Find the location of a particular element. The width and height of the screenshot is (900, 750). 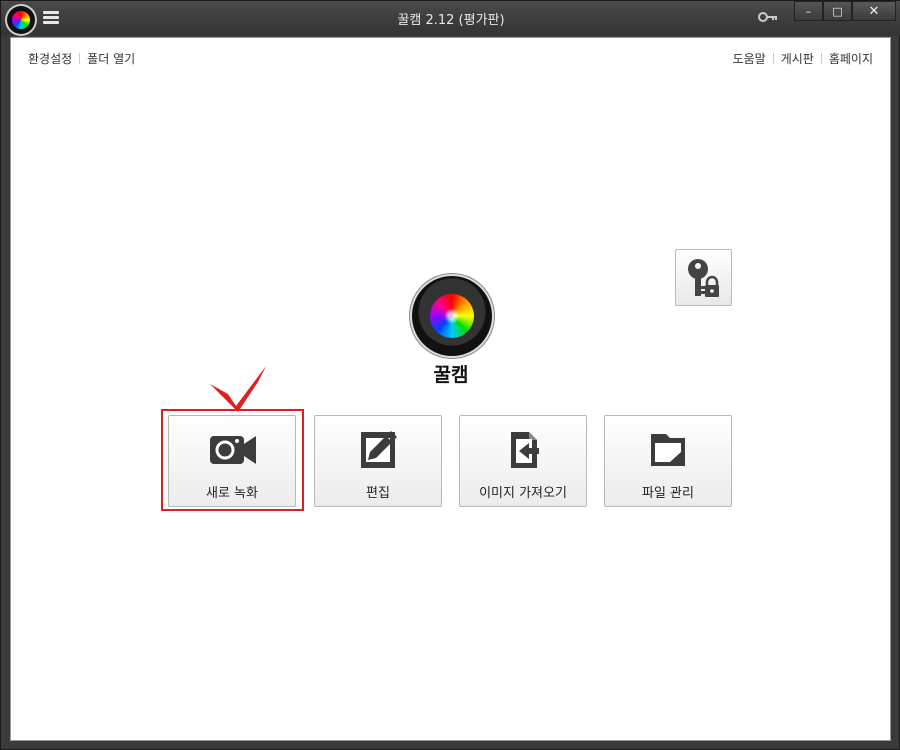

edit-button: 편집 is located at coordinates (378, 461).